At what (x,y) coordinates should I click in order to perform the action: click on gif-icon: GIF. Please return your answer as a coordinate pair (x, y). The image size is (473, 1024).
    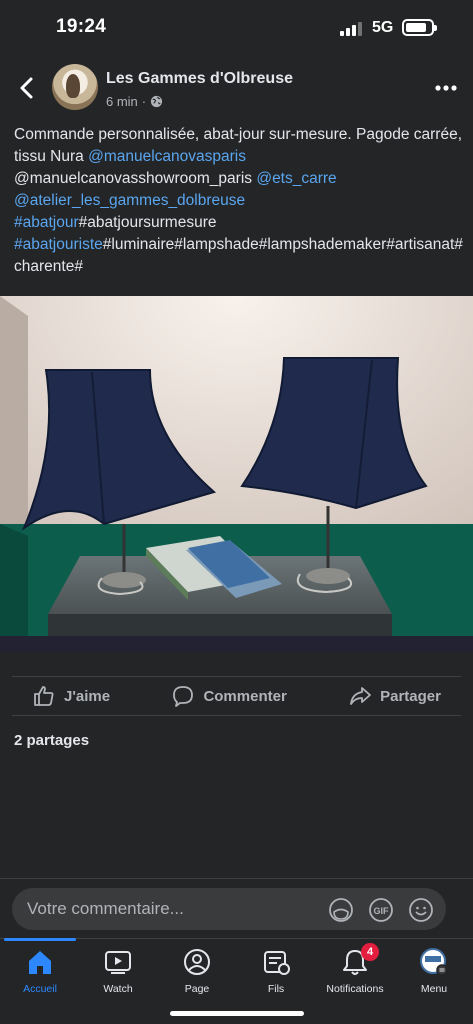
    Looking at the image, I should click on (381, 910).